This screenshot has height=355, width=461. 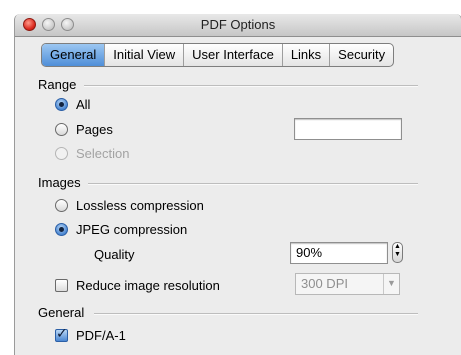 I want to click on range-all-option: All, so click(x=72, y=104).